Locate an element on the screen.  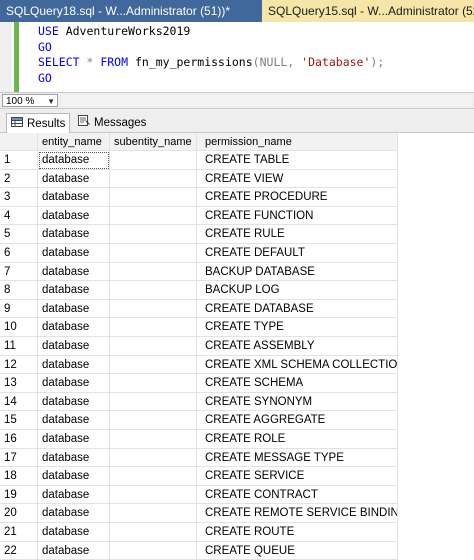
row-number-cell: 12 is located at coordinates (19, 365).